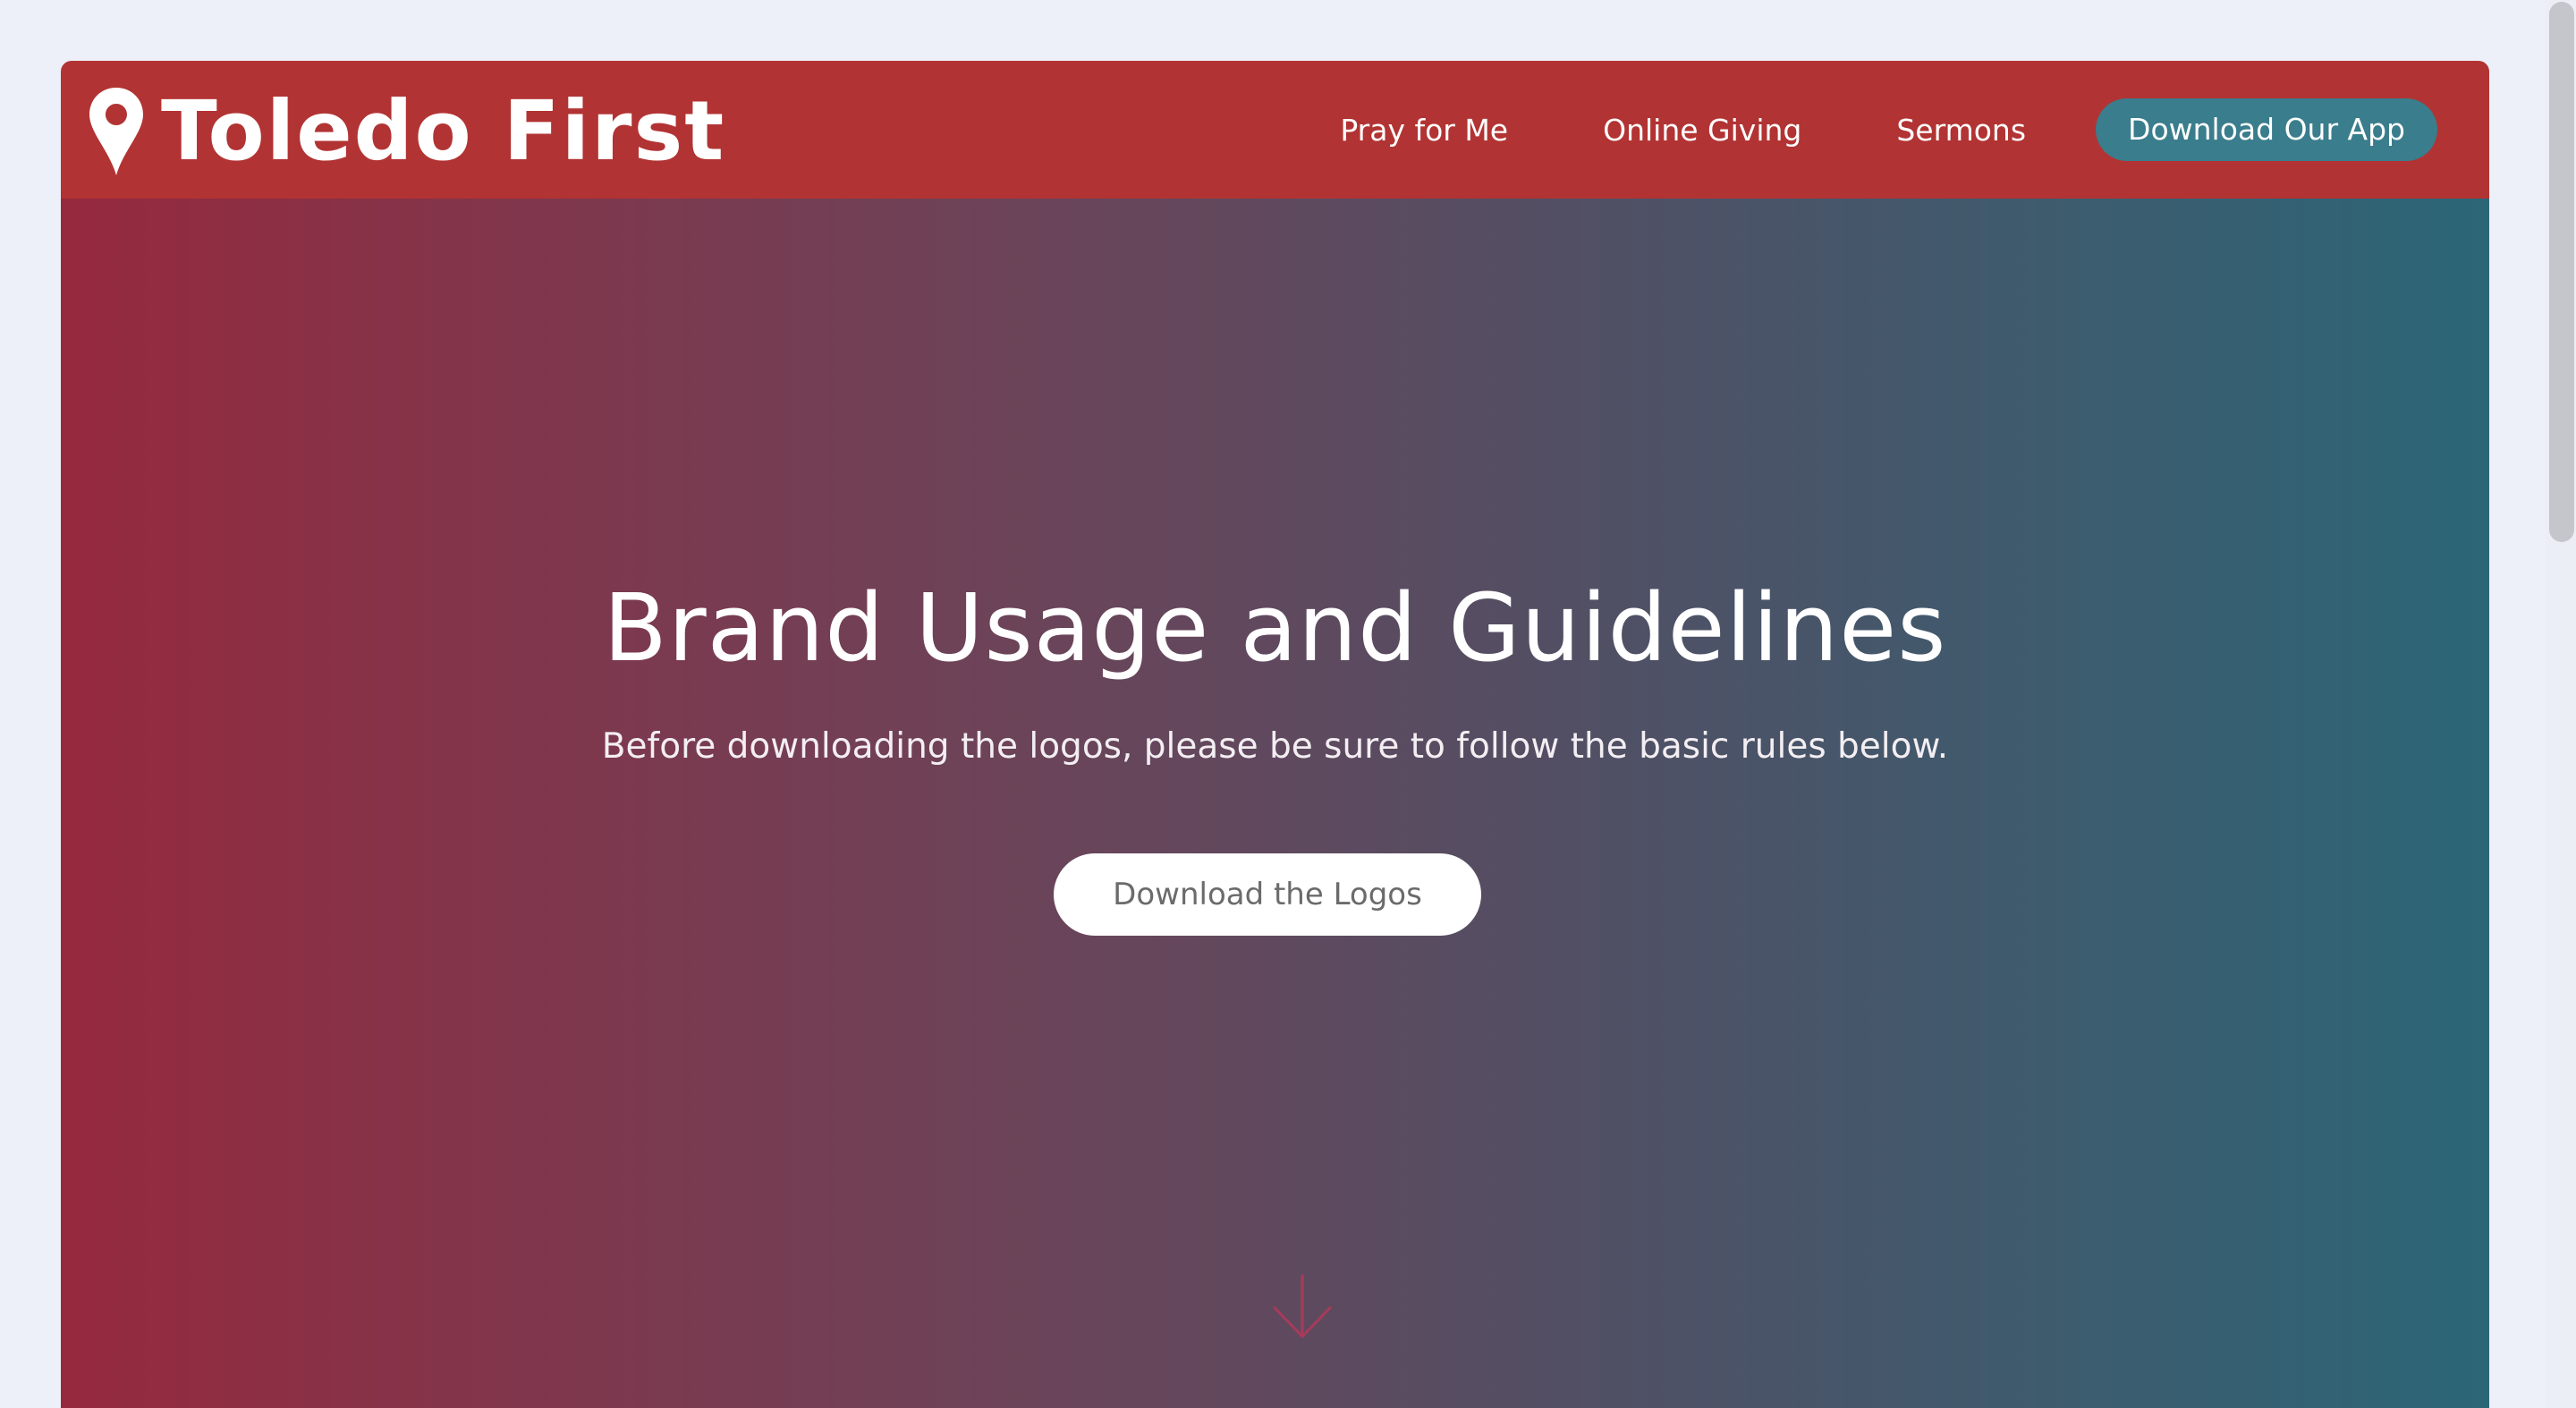 The height and width of the screenshot is (1408, 2576). What do you see at coordinates (116, 131) in the screenshot?
I see `map-pin-icon` at bounding box center [116, 131].